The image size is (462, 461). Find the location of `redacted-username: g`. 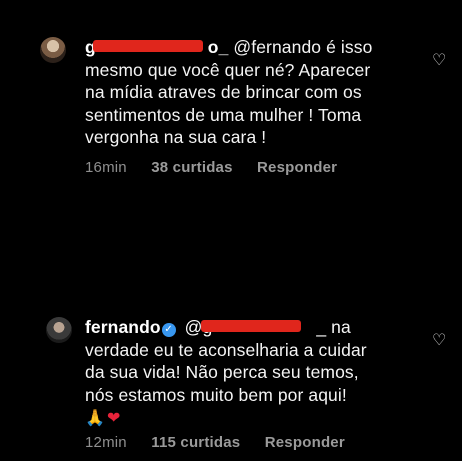

redacted-username: g is located at coordinates (146, 47).